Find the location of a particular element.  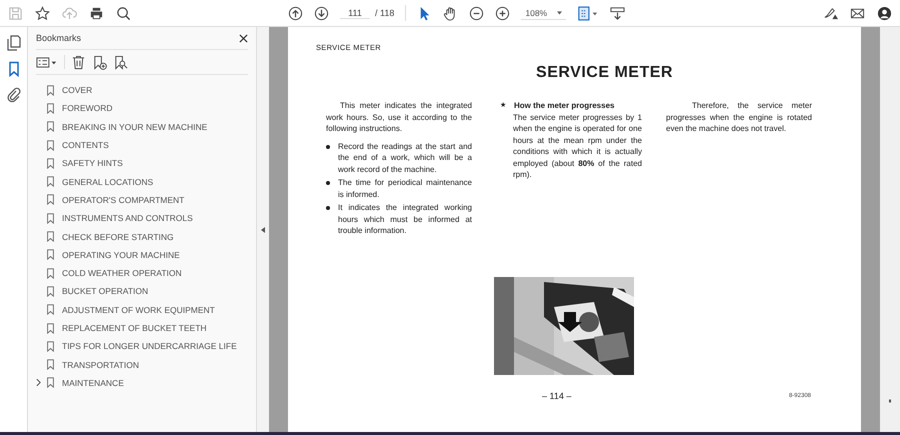

bullet-text: Record the readings at the start and the end of a work, which will be a work record of the machine. is located at coordinates (405, 157).